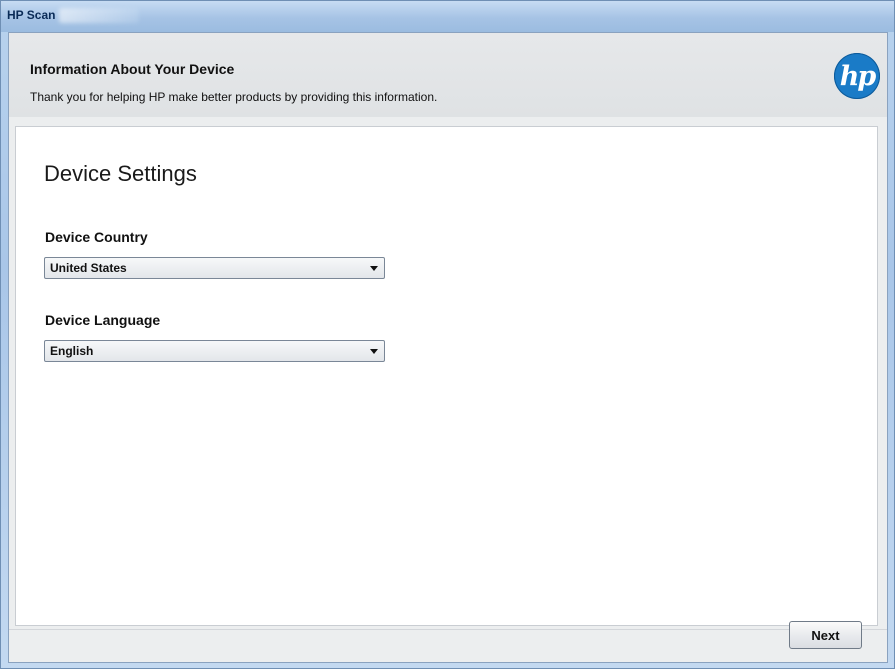  I want to click on header-title: Information About Your Device, so click(132, 69).